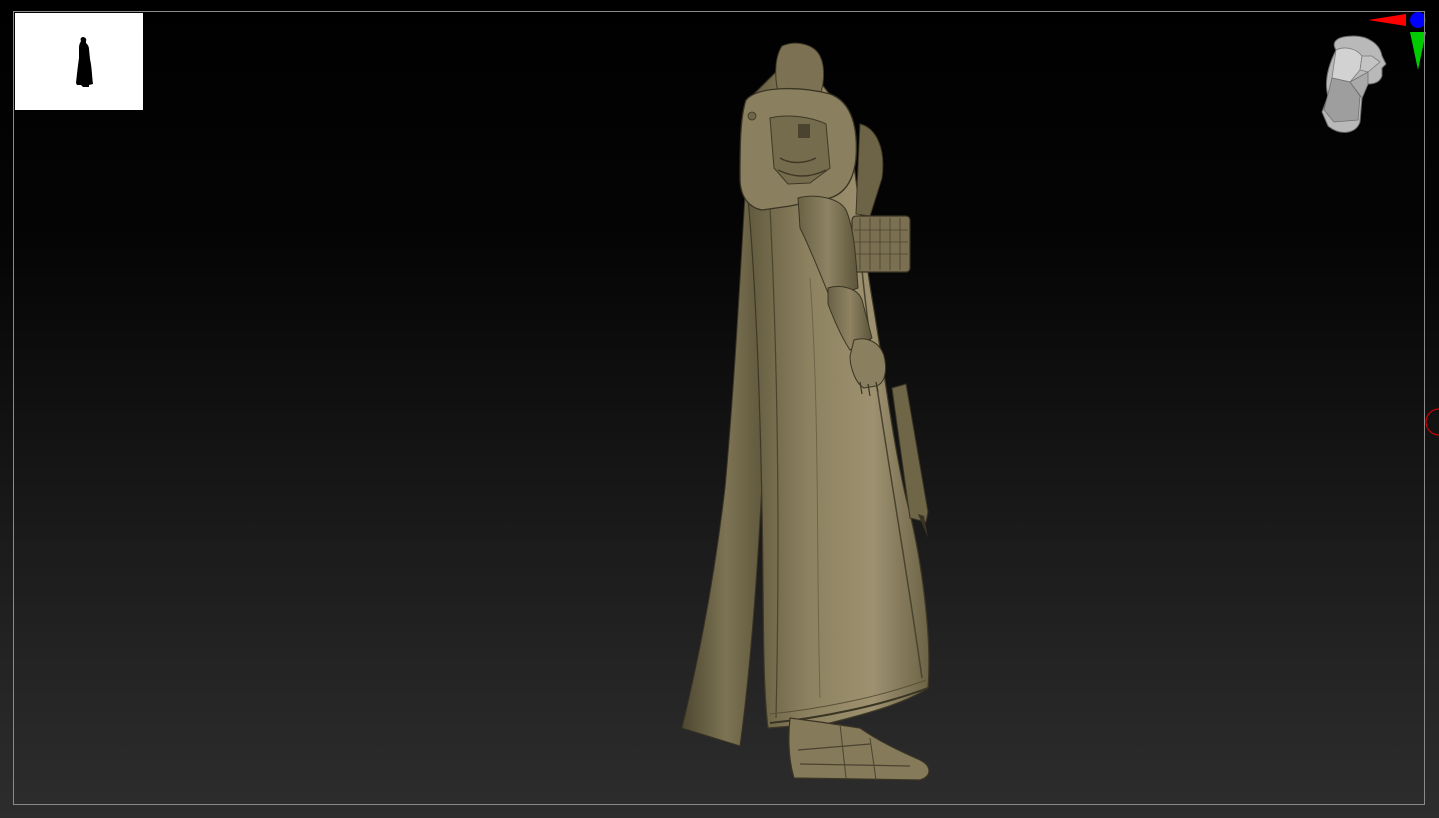  I want to click on red-circle-marker-icon, so click(1432, 422).